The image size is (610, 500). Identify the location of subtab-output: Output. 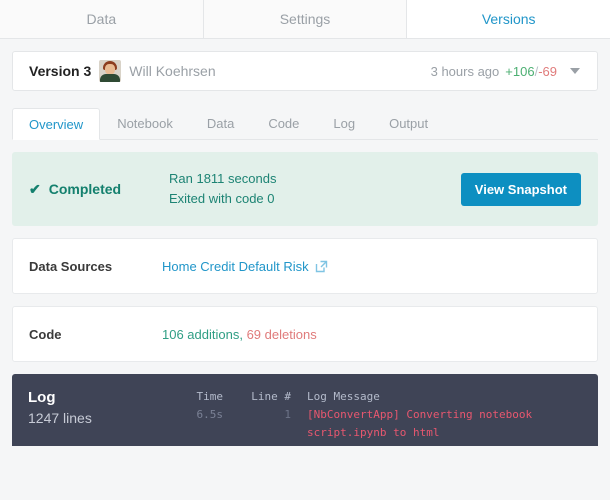
(408, 123).